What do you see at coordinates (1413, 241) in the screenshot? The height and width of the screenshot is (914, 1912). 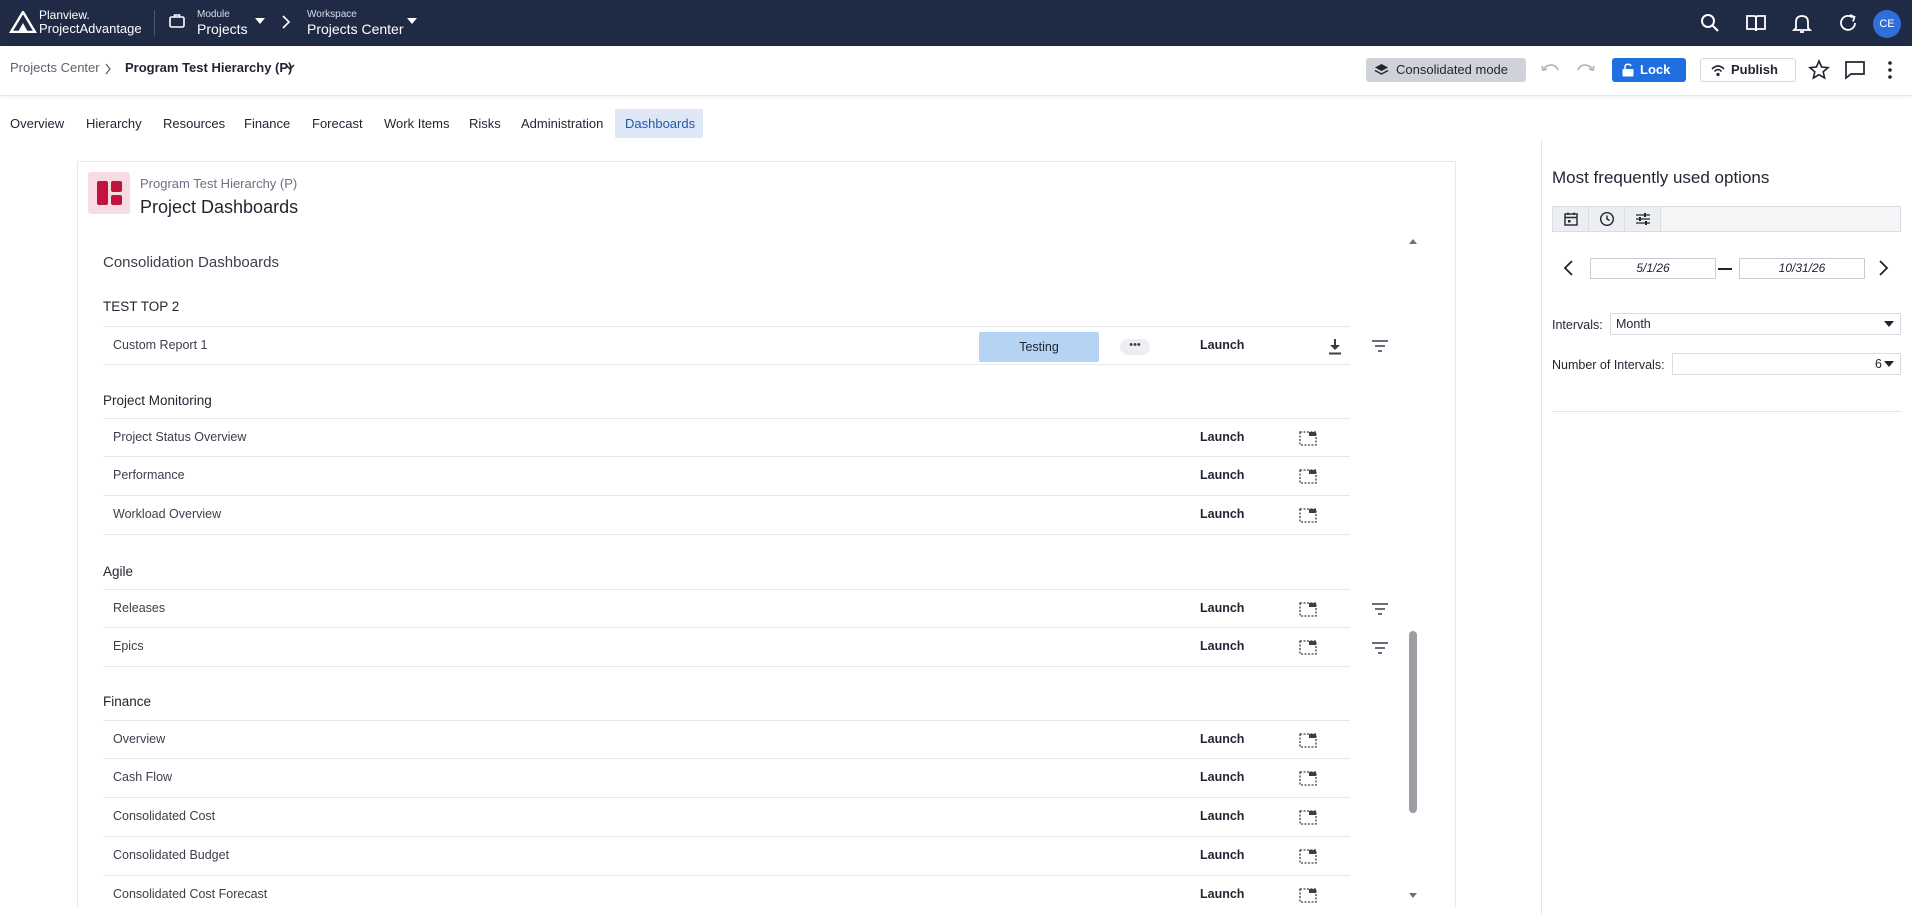 I see `scroll-up-icon` at bounding box center [1413, 241].